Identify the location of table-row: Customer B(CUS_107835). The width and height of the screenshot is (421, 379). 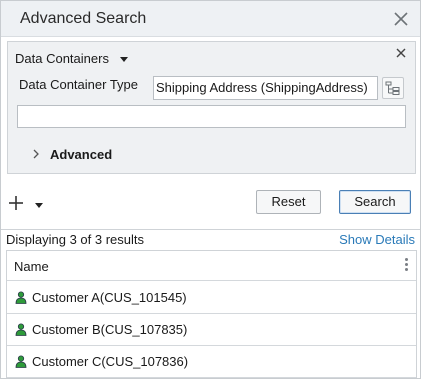
(211, 330).